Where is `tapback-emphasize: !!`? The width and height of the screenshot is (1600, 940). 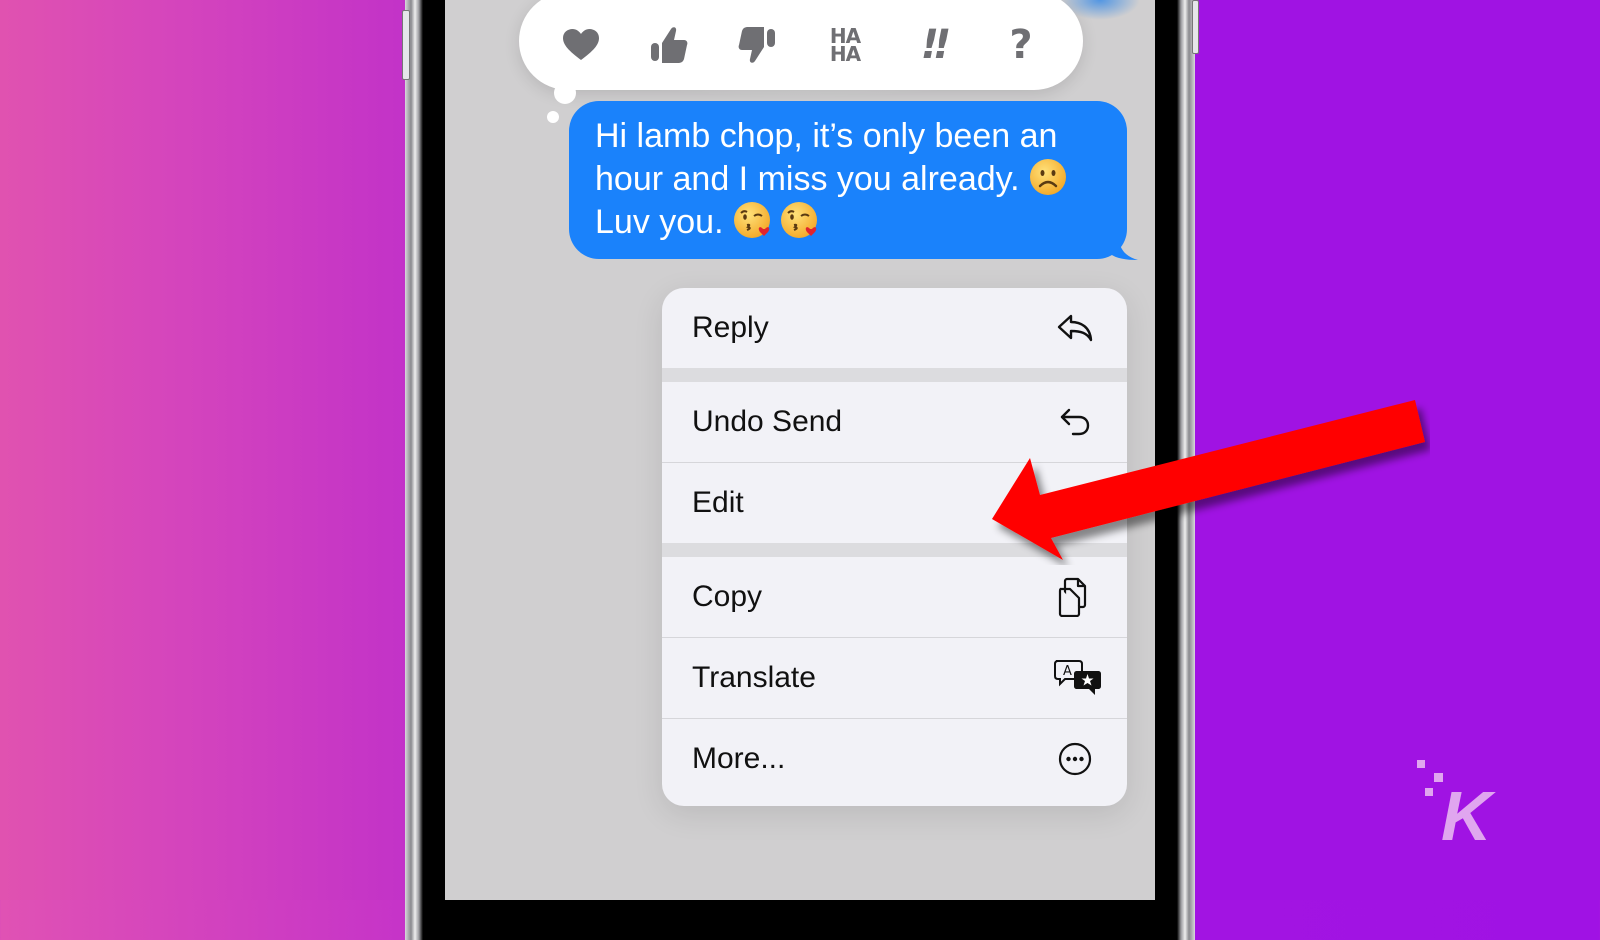 tapback-emphasize: !! is located at coordinates (933, 45).